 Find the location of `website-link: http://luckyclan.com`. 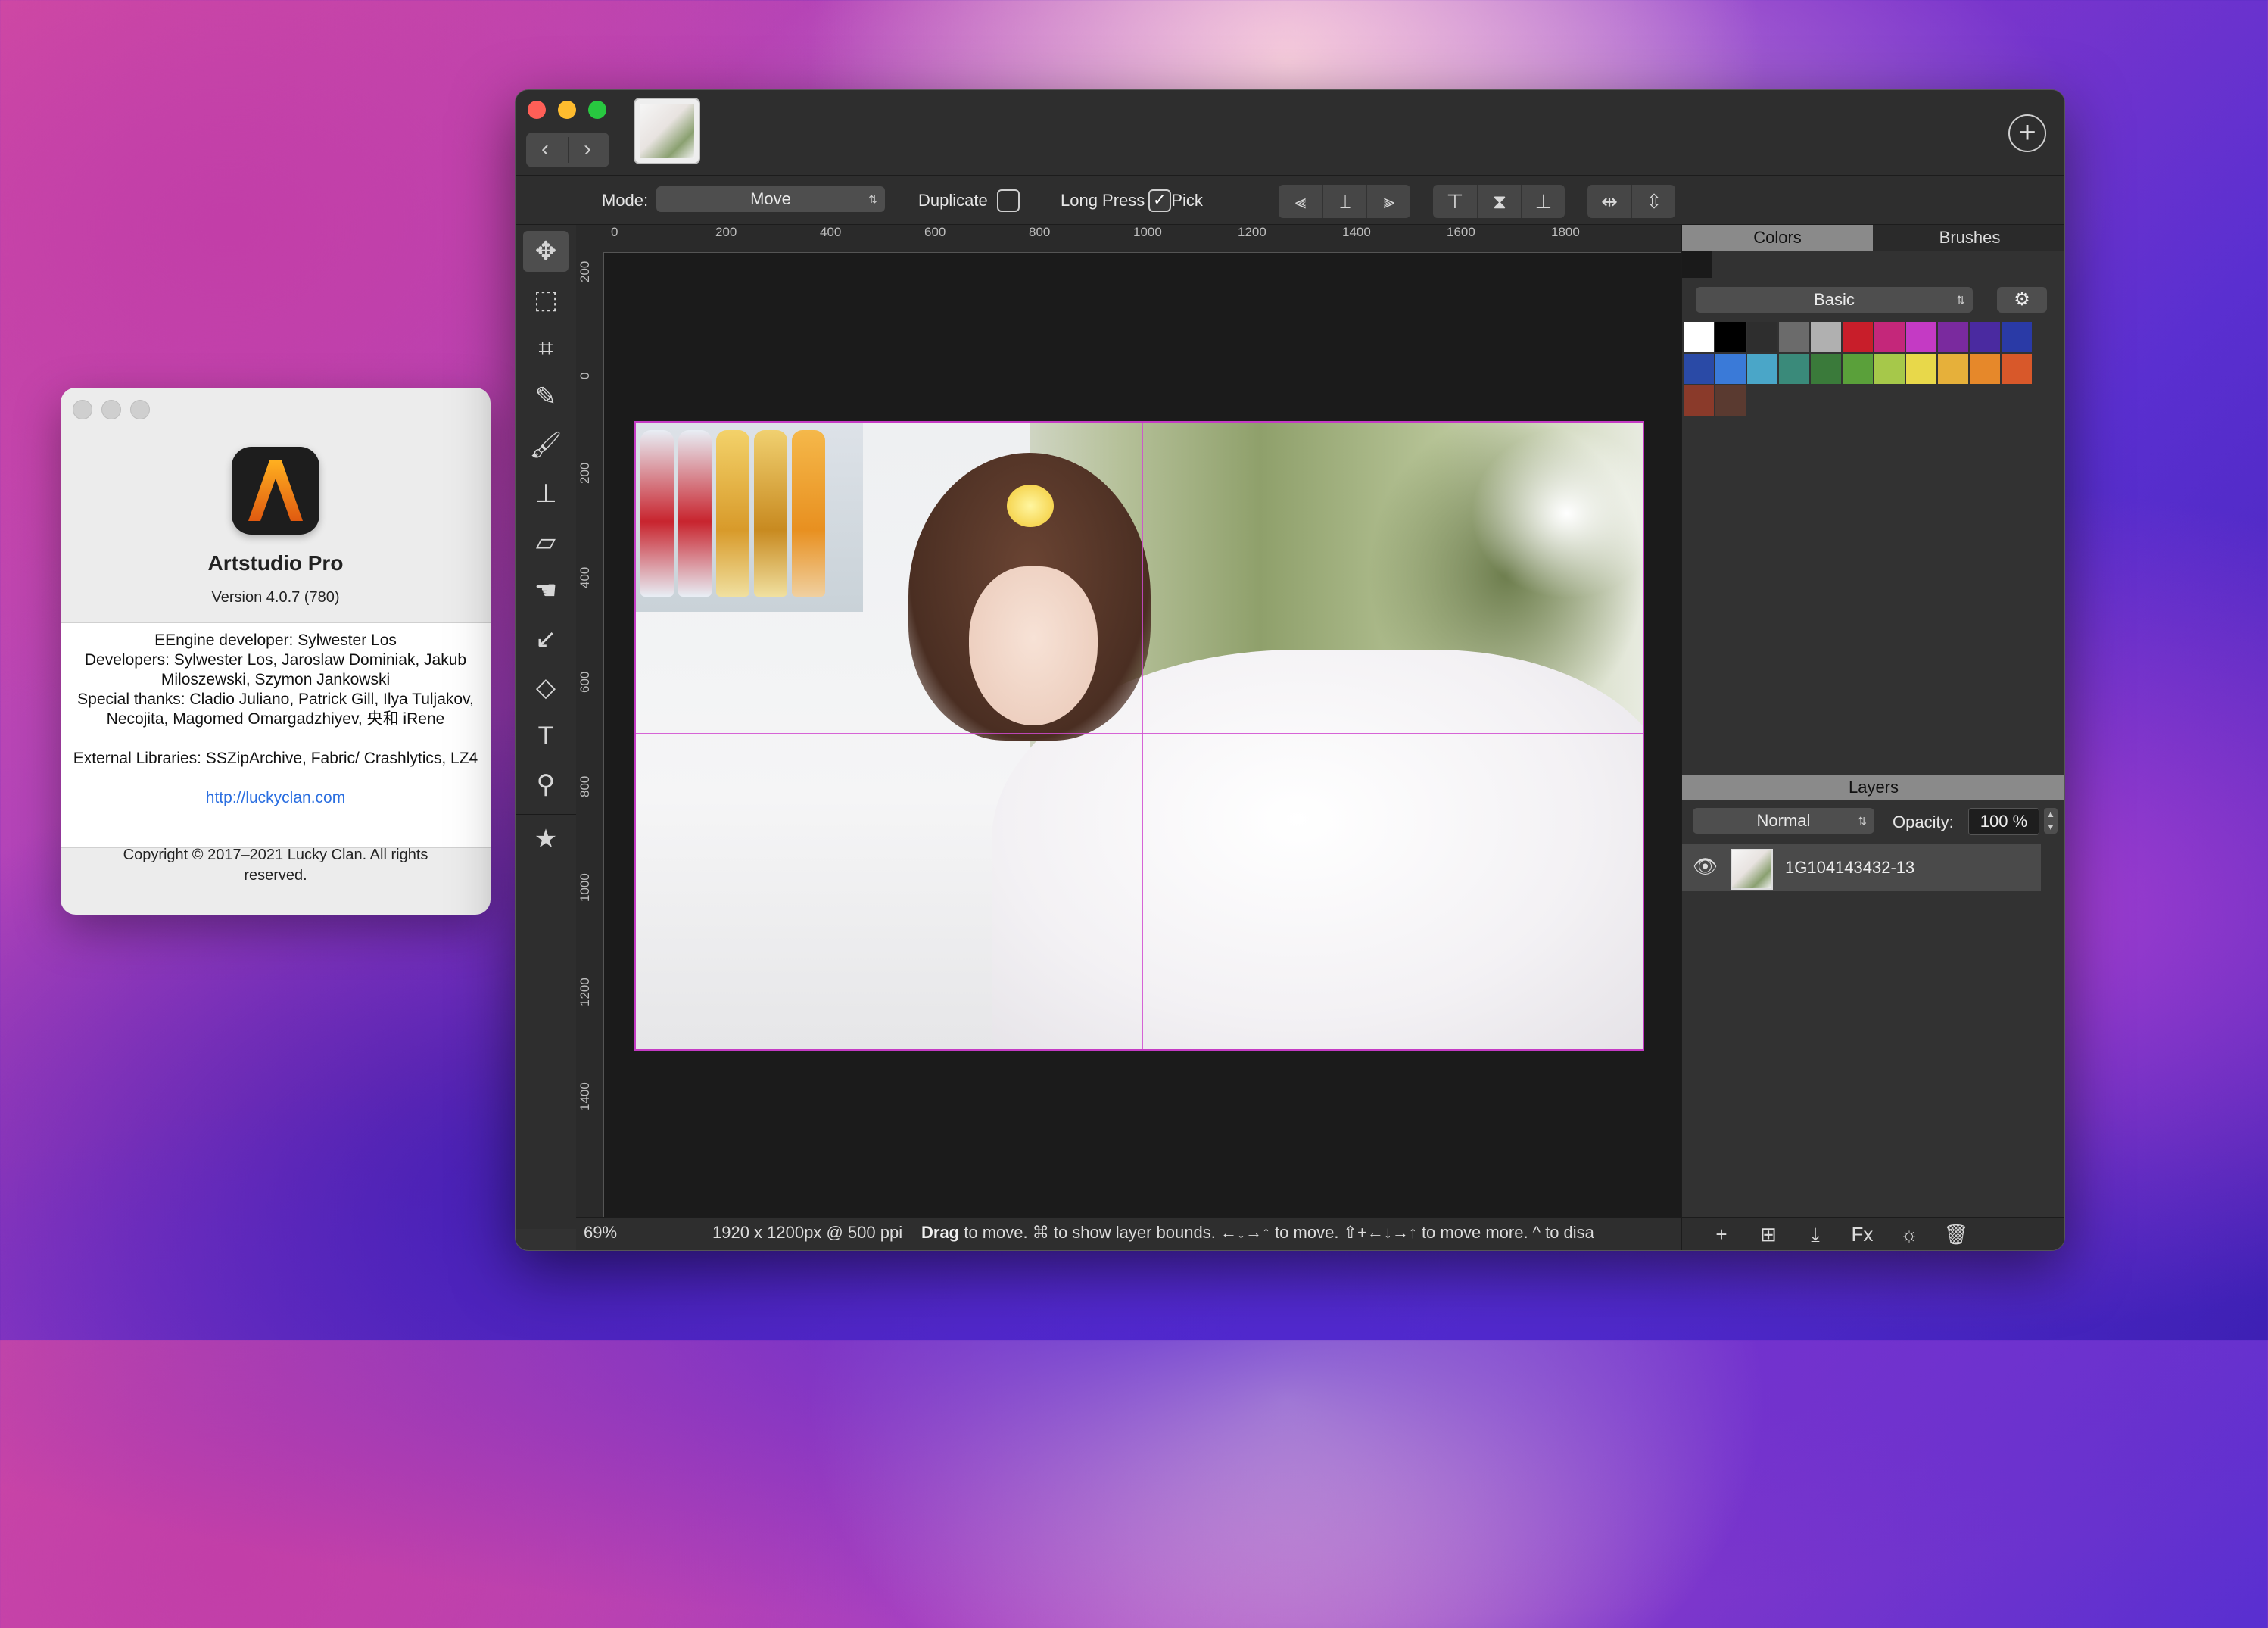

website-link: http://luckyclan.com is located at coordinates (275, 798).